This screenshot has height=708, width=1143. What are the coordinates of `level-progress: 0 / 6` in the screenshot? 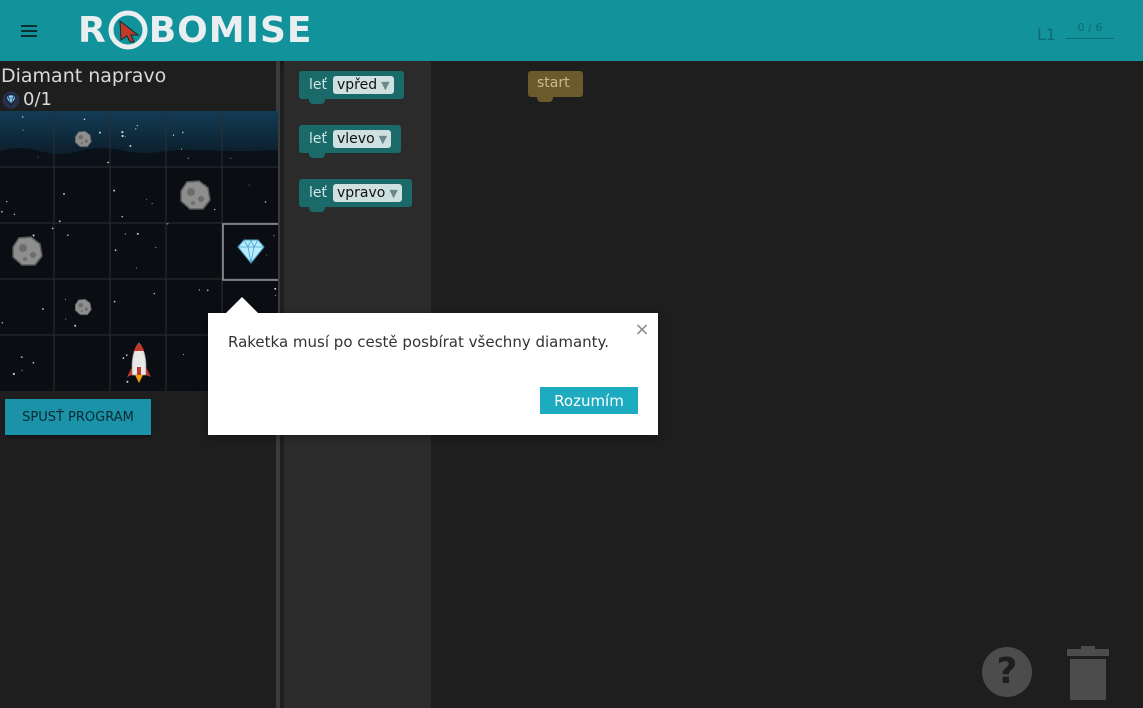 It's located at (1090, 27).